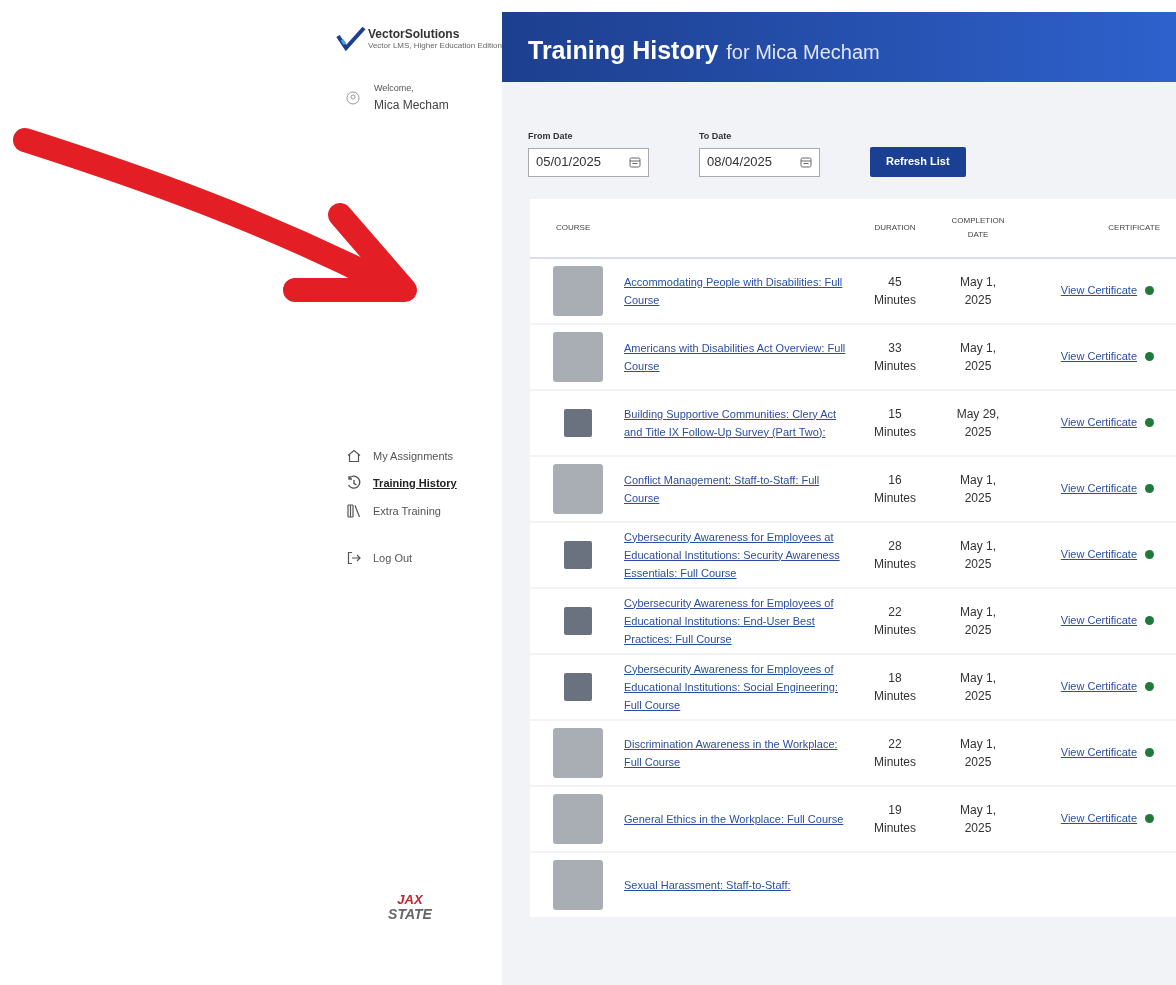  I want to click on history-icon, so click(354, 483).